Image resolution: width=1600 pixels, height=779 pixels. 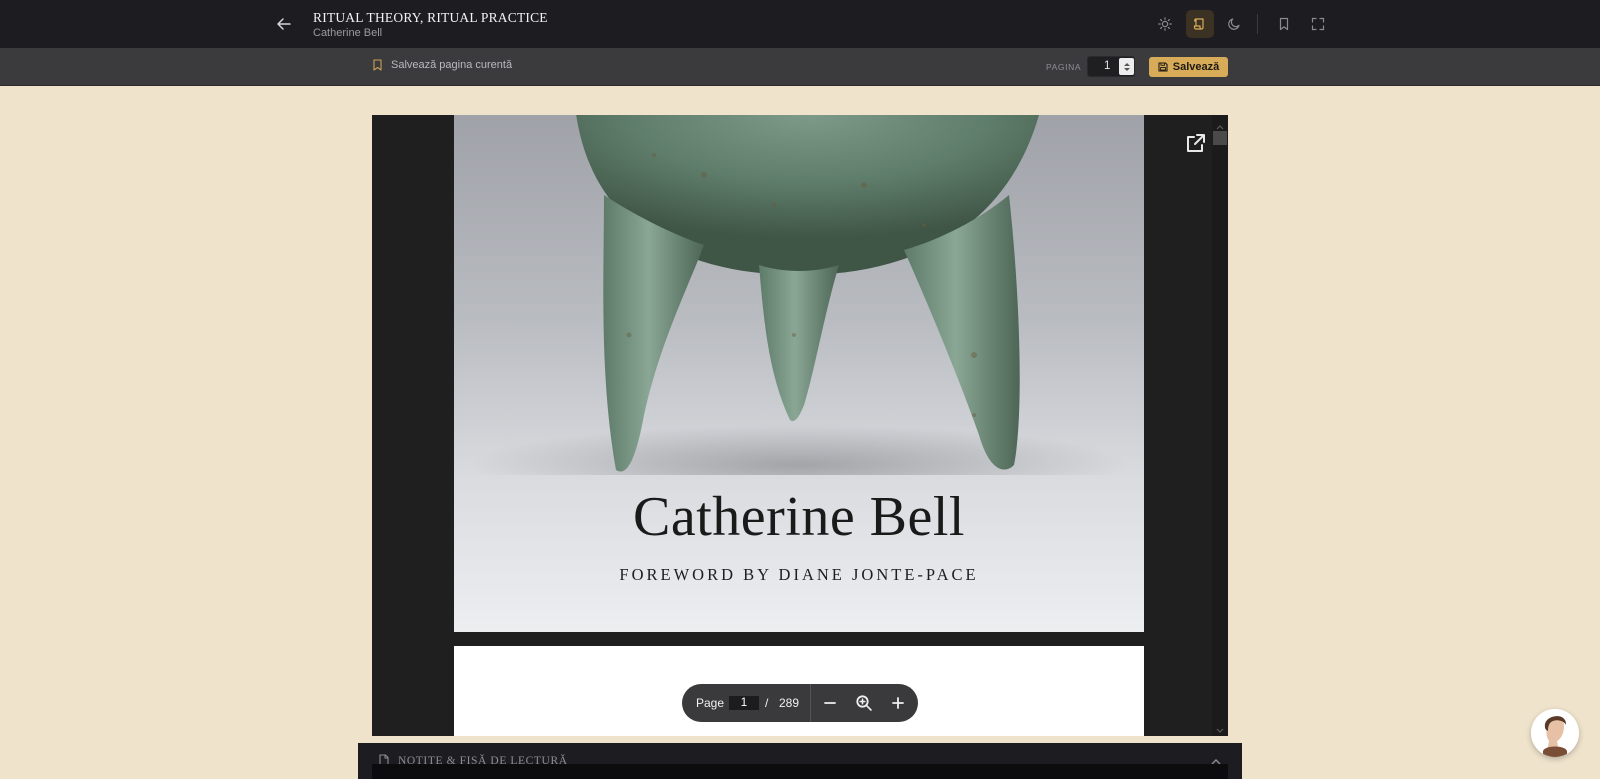 What do you see at coordinates (1220, 138) in the screenshot?
I see `scrollbar-thumb` at bounding box center [1220, 138].